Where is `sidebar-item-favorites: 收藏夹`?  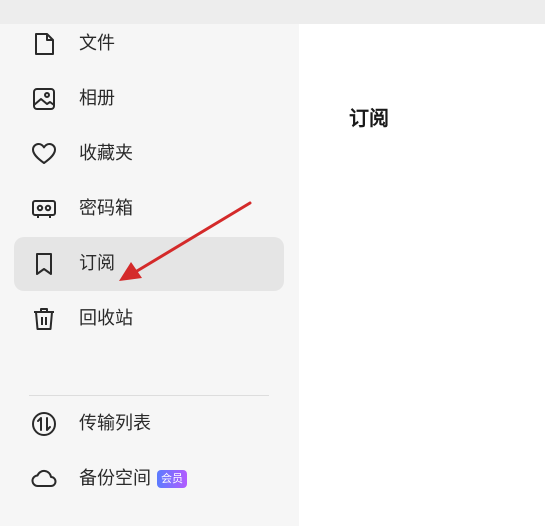
sidebar-item-favorites: 收藏夹 is located at coordinates (149, 154).